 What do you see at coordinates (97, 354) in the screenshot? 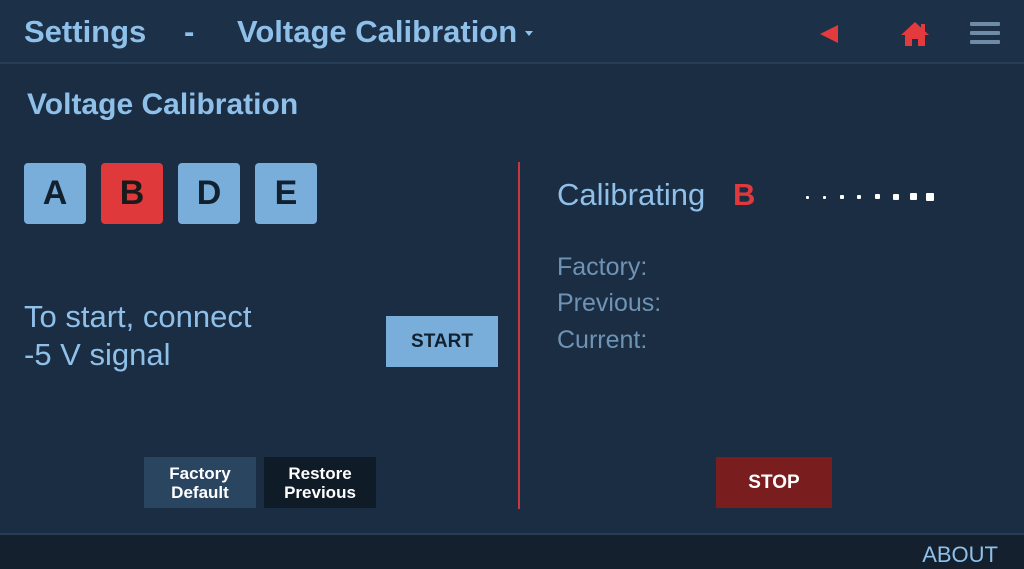
I see `instruction-line-2: -5 V signal` at bounding box center [97, 354].